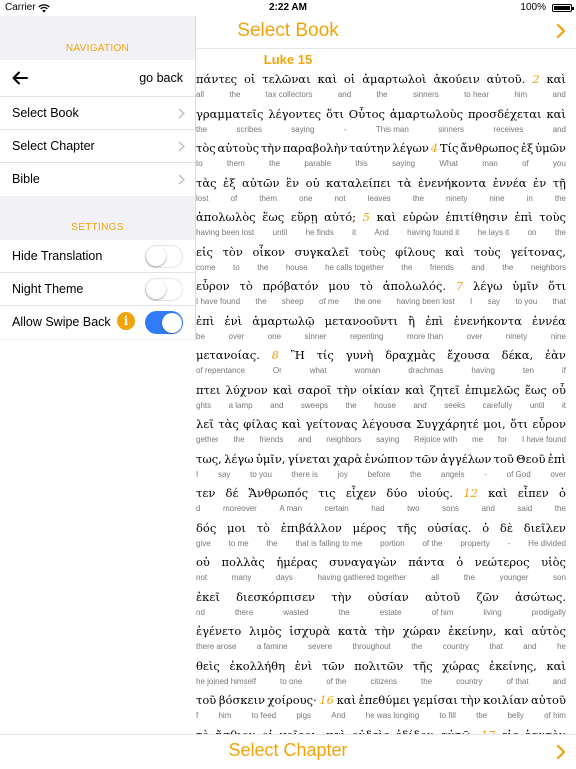  I want to click on greek-word: ἐγένετο, so click(219, 631).